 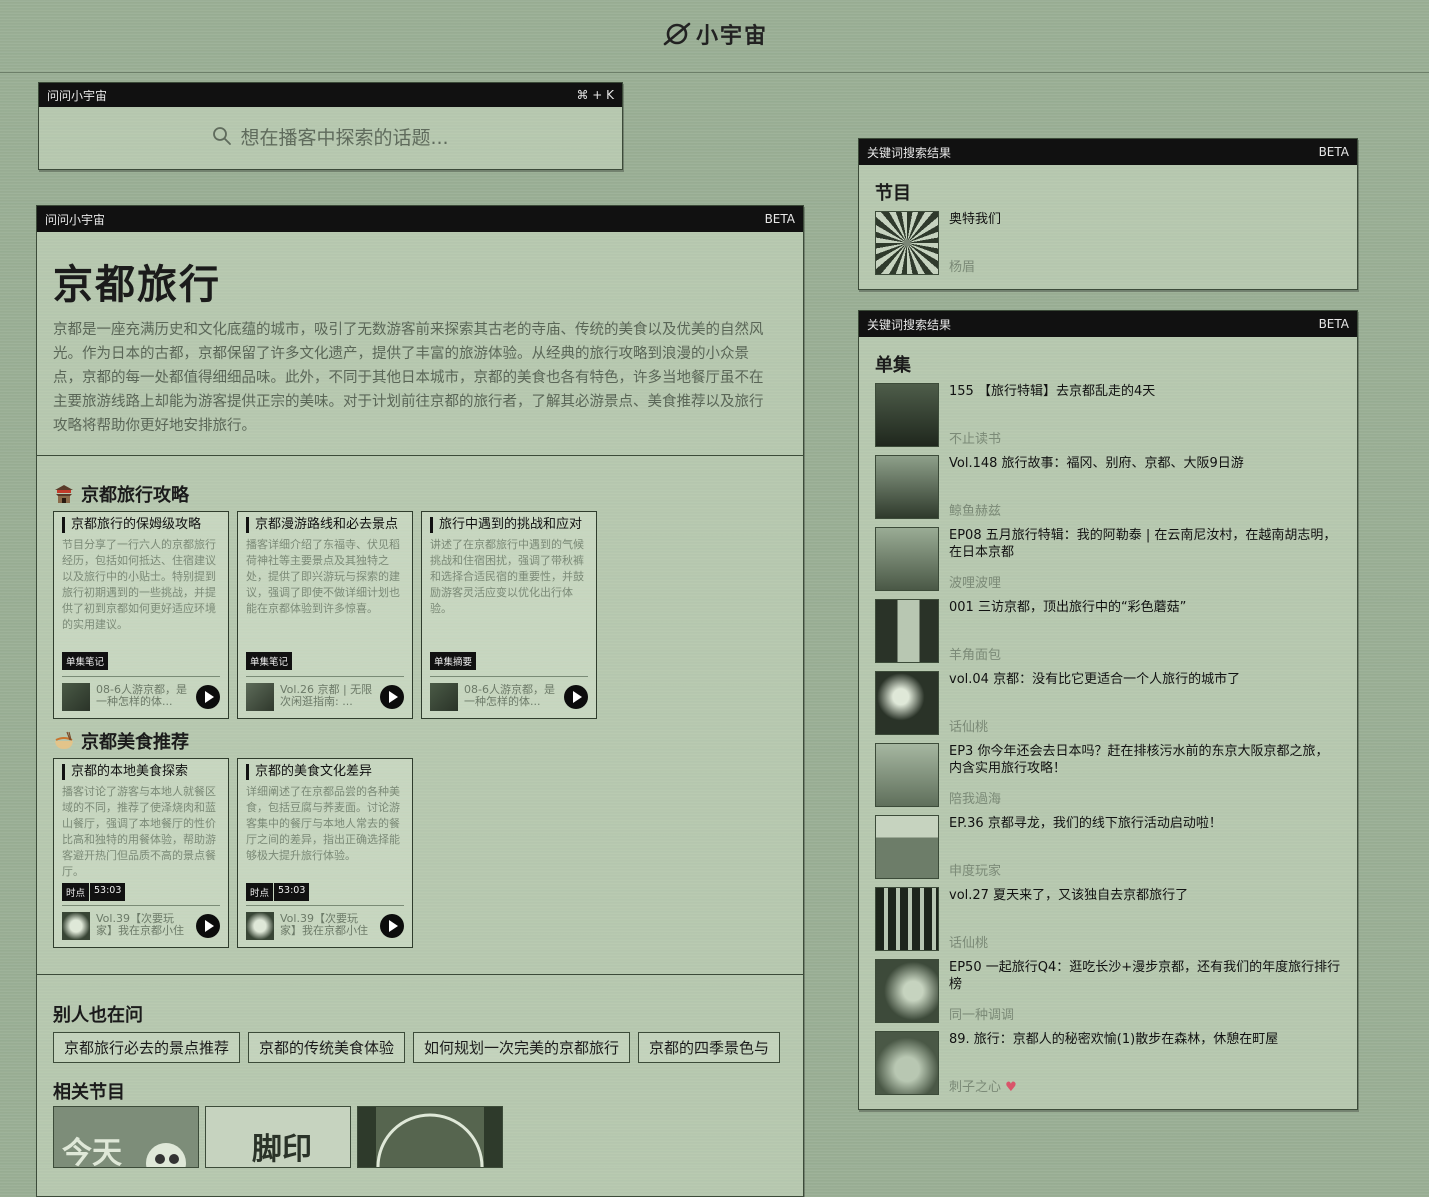 I want to click on shows-results-panel: 关键词搜索结果 BETA 节目 奥特我们 杨眉, so click(x=1108, y=214).